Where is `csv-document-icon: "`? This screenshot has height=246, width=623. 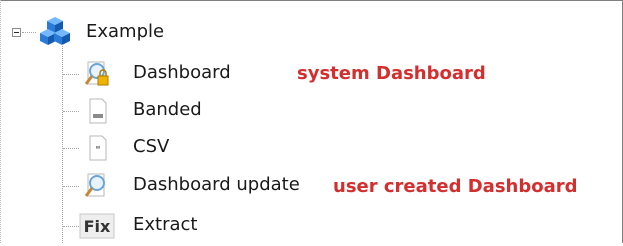 csv-document-icon: " is located at coordinates (98, 148).